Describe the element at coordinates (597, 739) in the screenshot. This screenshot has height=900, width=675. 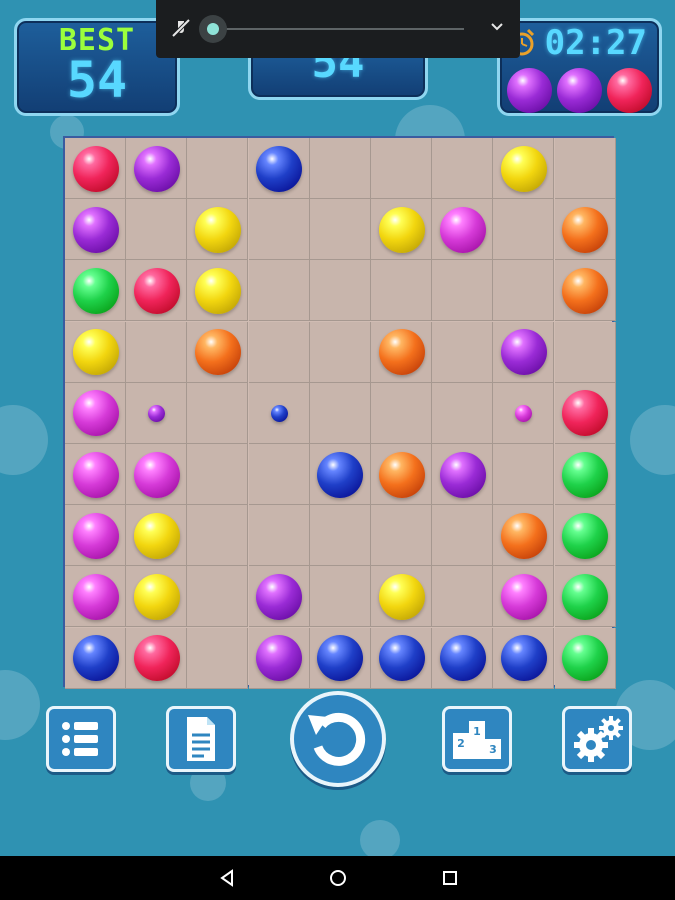
I see `settings-button` at that location.